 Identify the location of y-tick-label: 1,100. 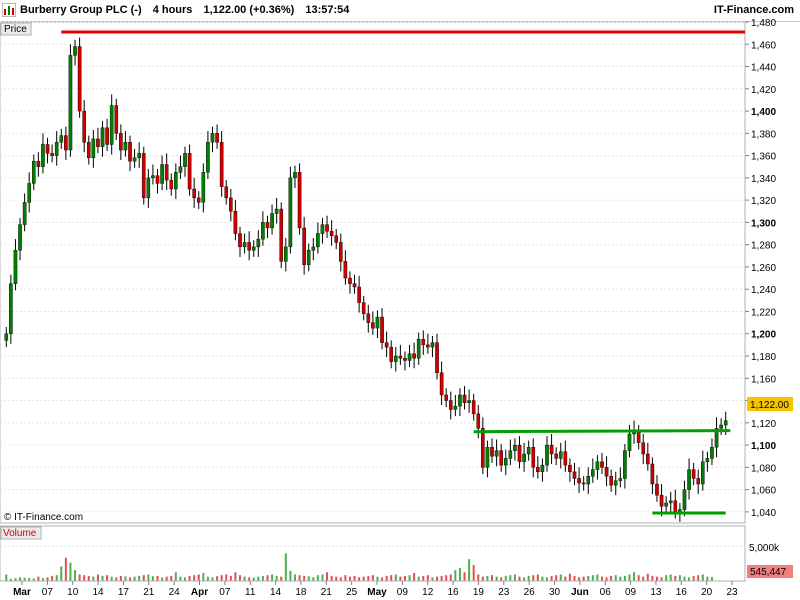
(763, 446).